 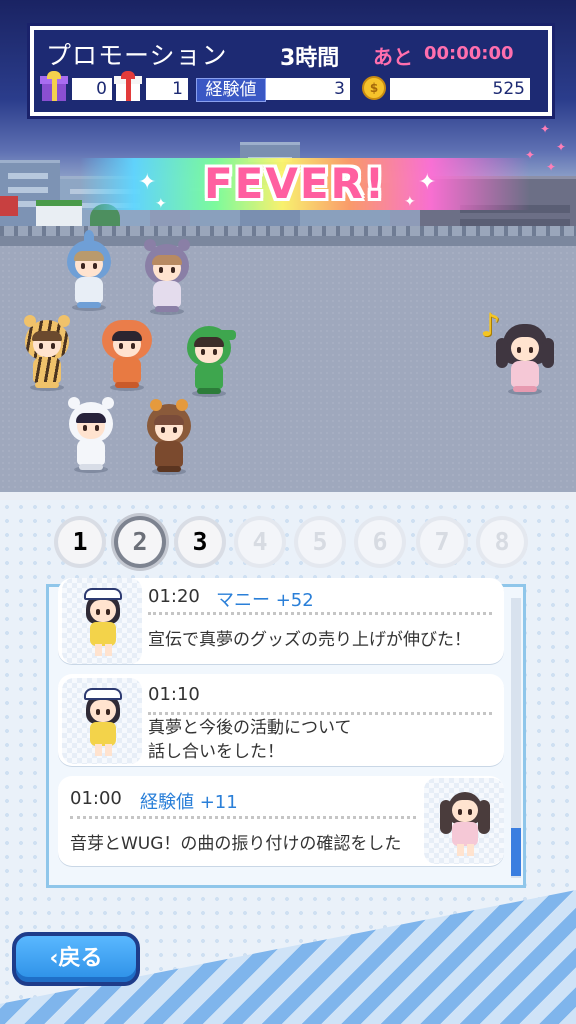 I want to click on purple-gift-icon, so click(x=54, y=86).